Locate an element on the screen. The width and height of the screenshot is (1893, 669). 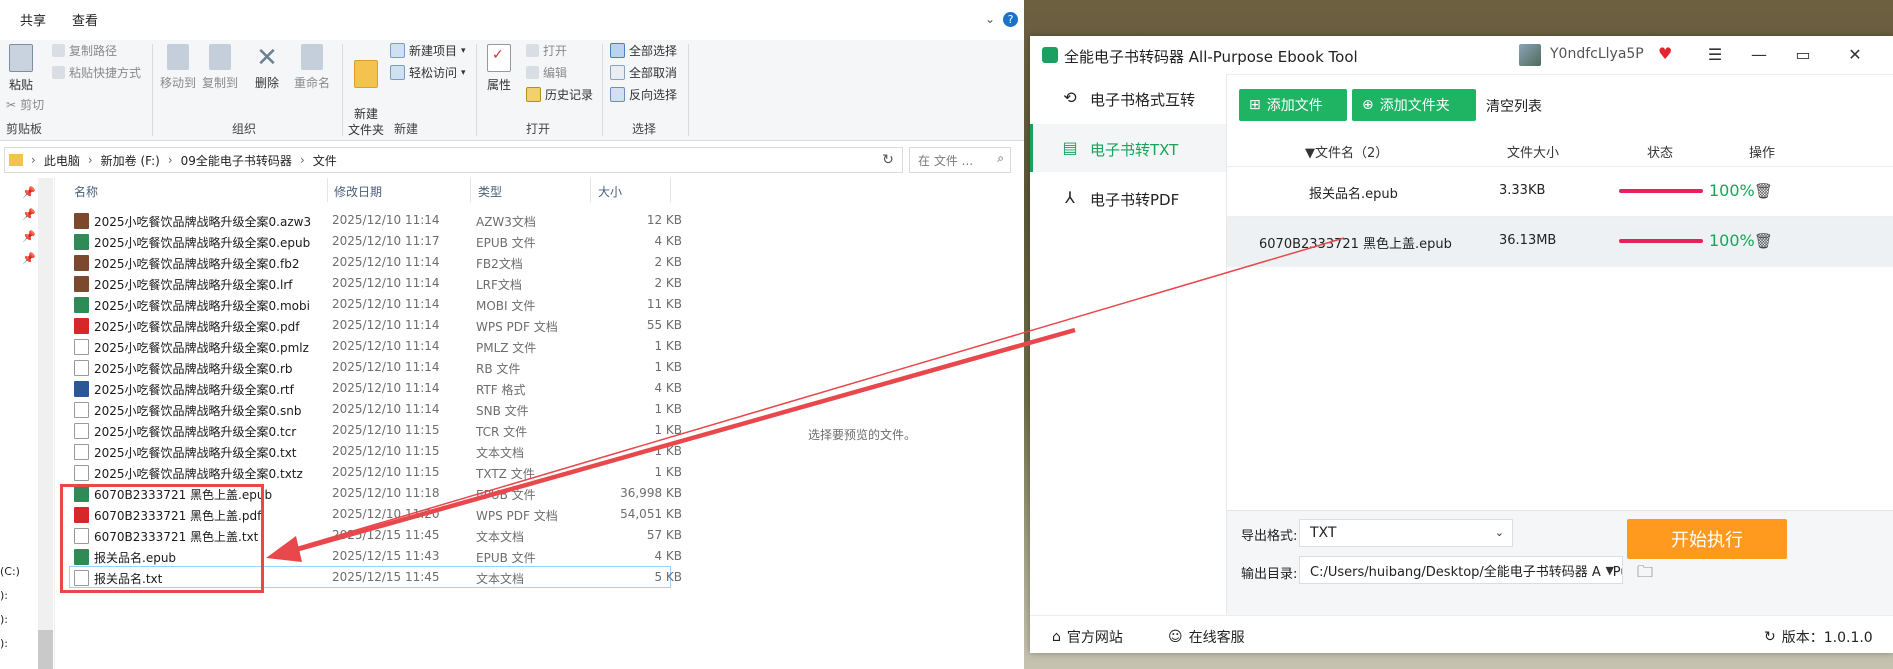
chevron-right-icon: › is located at coordinates (33, 160).